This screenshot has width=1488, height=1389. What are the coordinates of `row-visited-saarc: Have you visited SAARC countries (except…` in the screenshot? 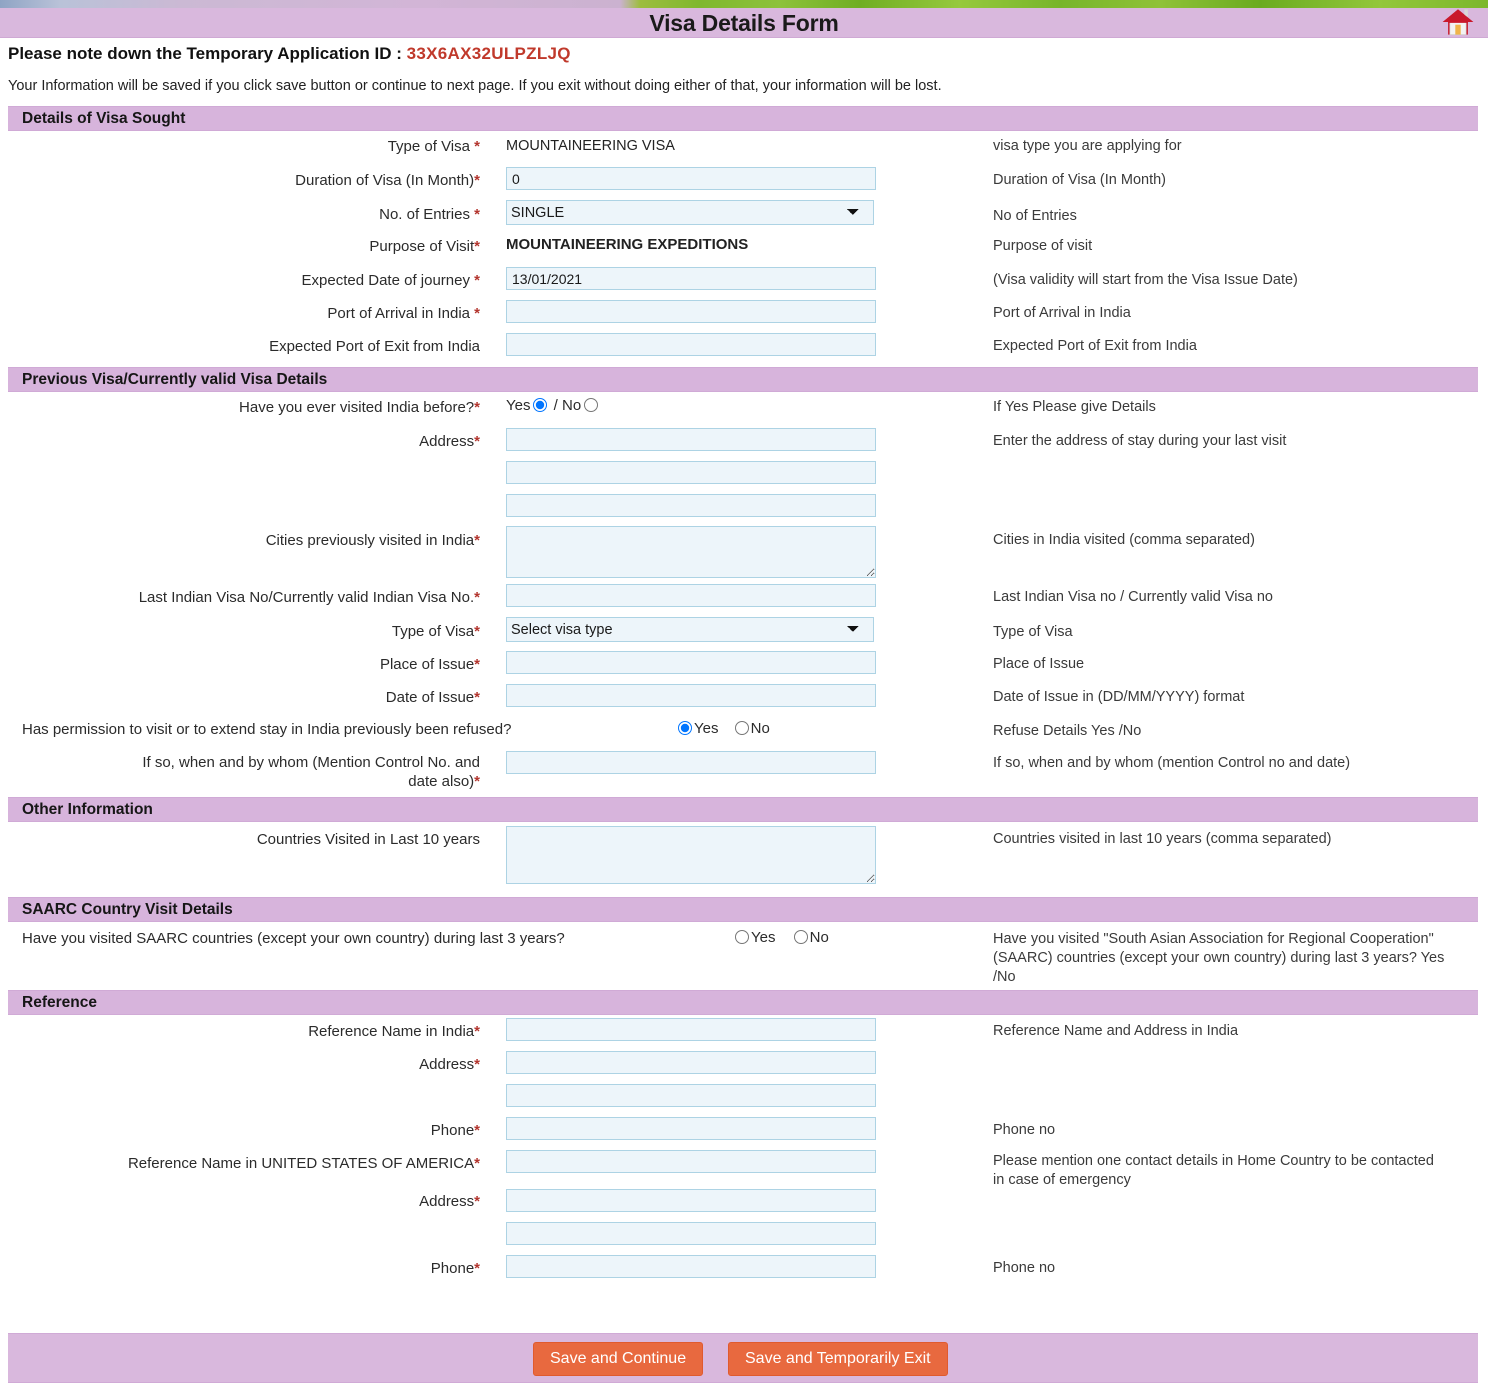 It's located at (744, 956).